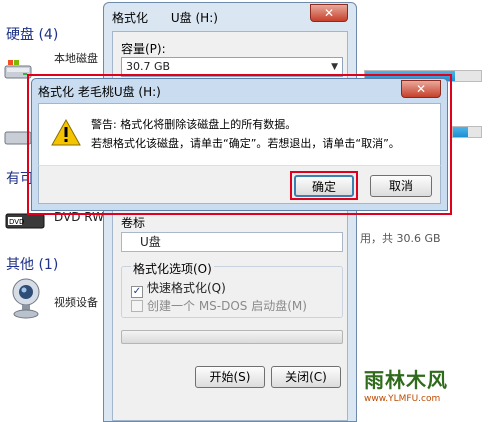 The width and height of the screenshot is (488, 422). Describe the element at coordinates (16, 222) in the screenshot. I see `svg-text: DVD` at that location.